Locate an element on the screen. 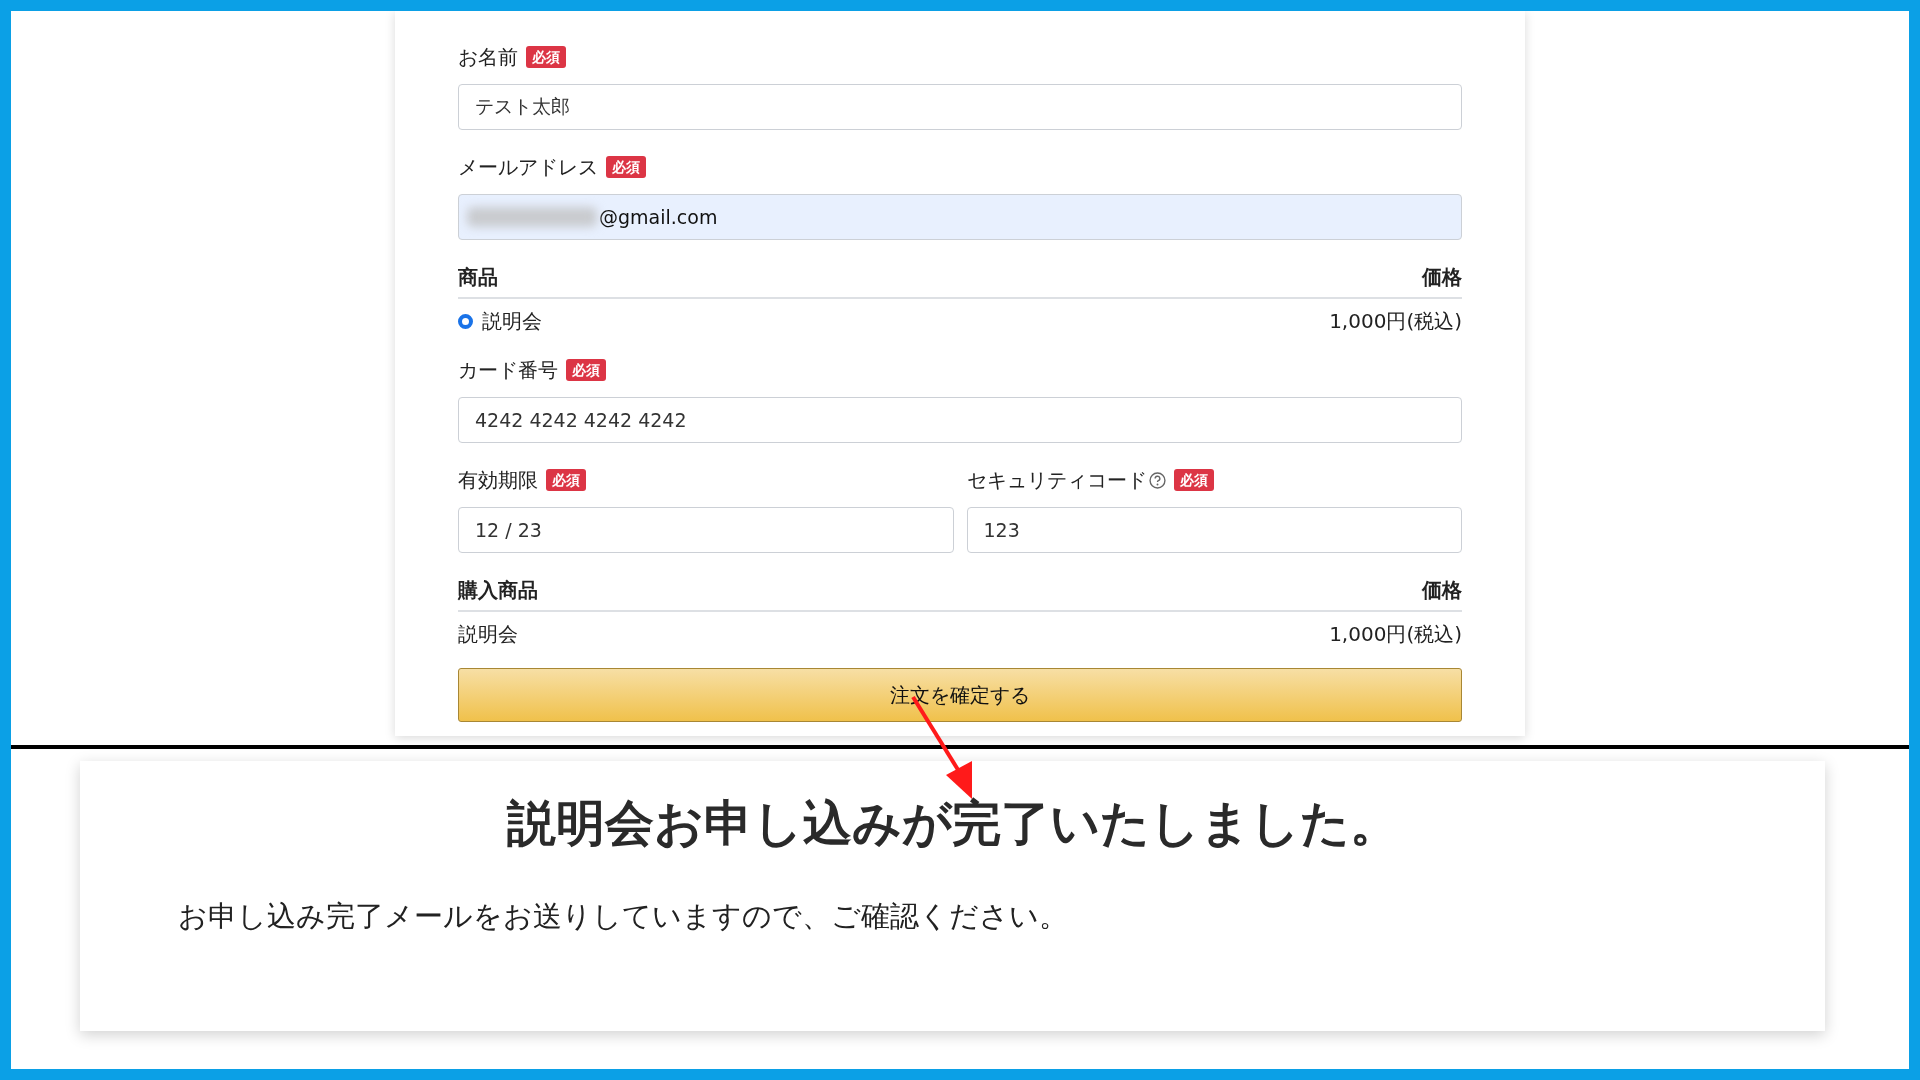  name-input: テスト太郎 is located at coordinates (960, 107).